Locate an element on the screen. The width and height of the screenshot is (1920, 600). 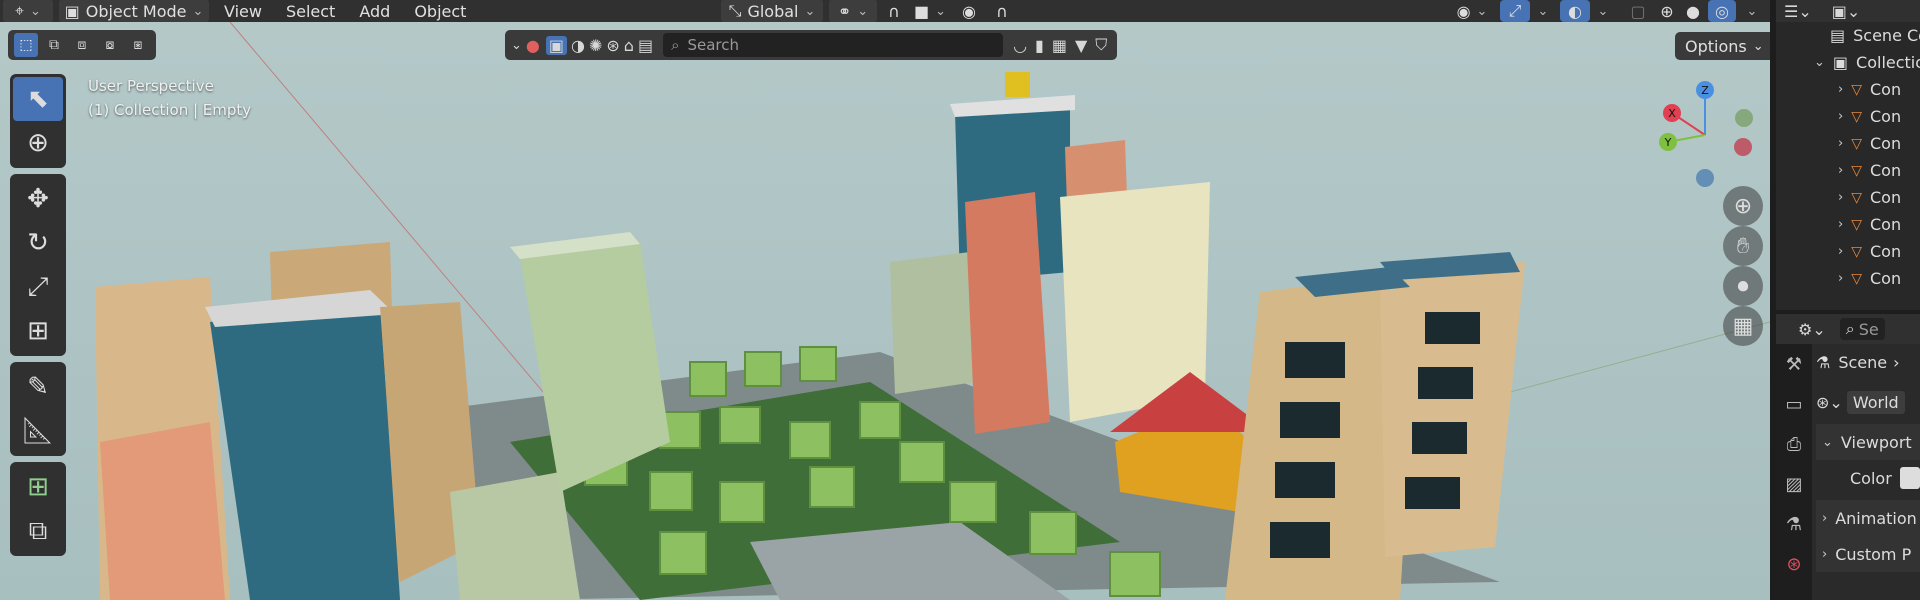
scale-tool: ⤢ is located at coordinates (38, 287).